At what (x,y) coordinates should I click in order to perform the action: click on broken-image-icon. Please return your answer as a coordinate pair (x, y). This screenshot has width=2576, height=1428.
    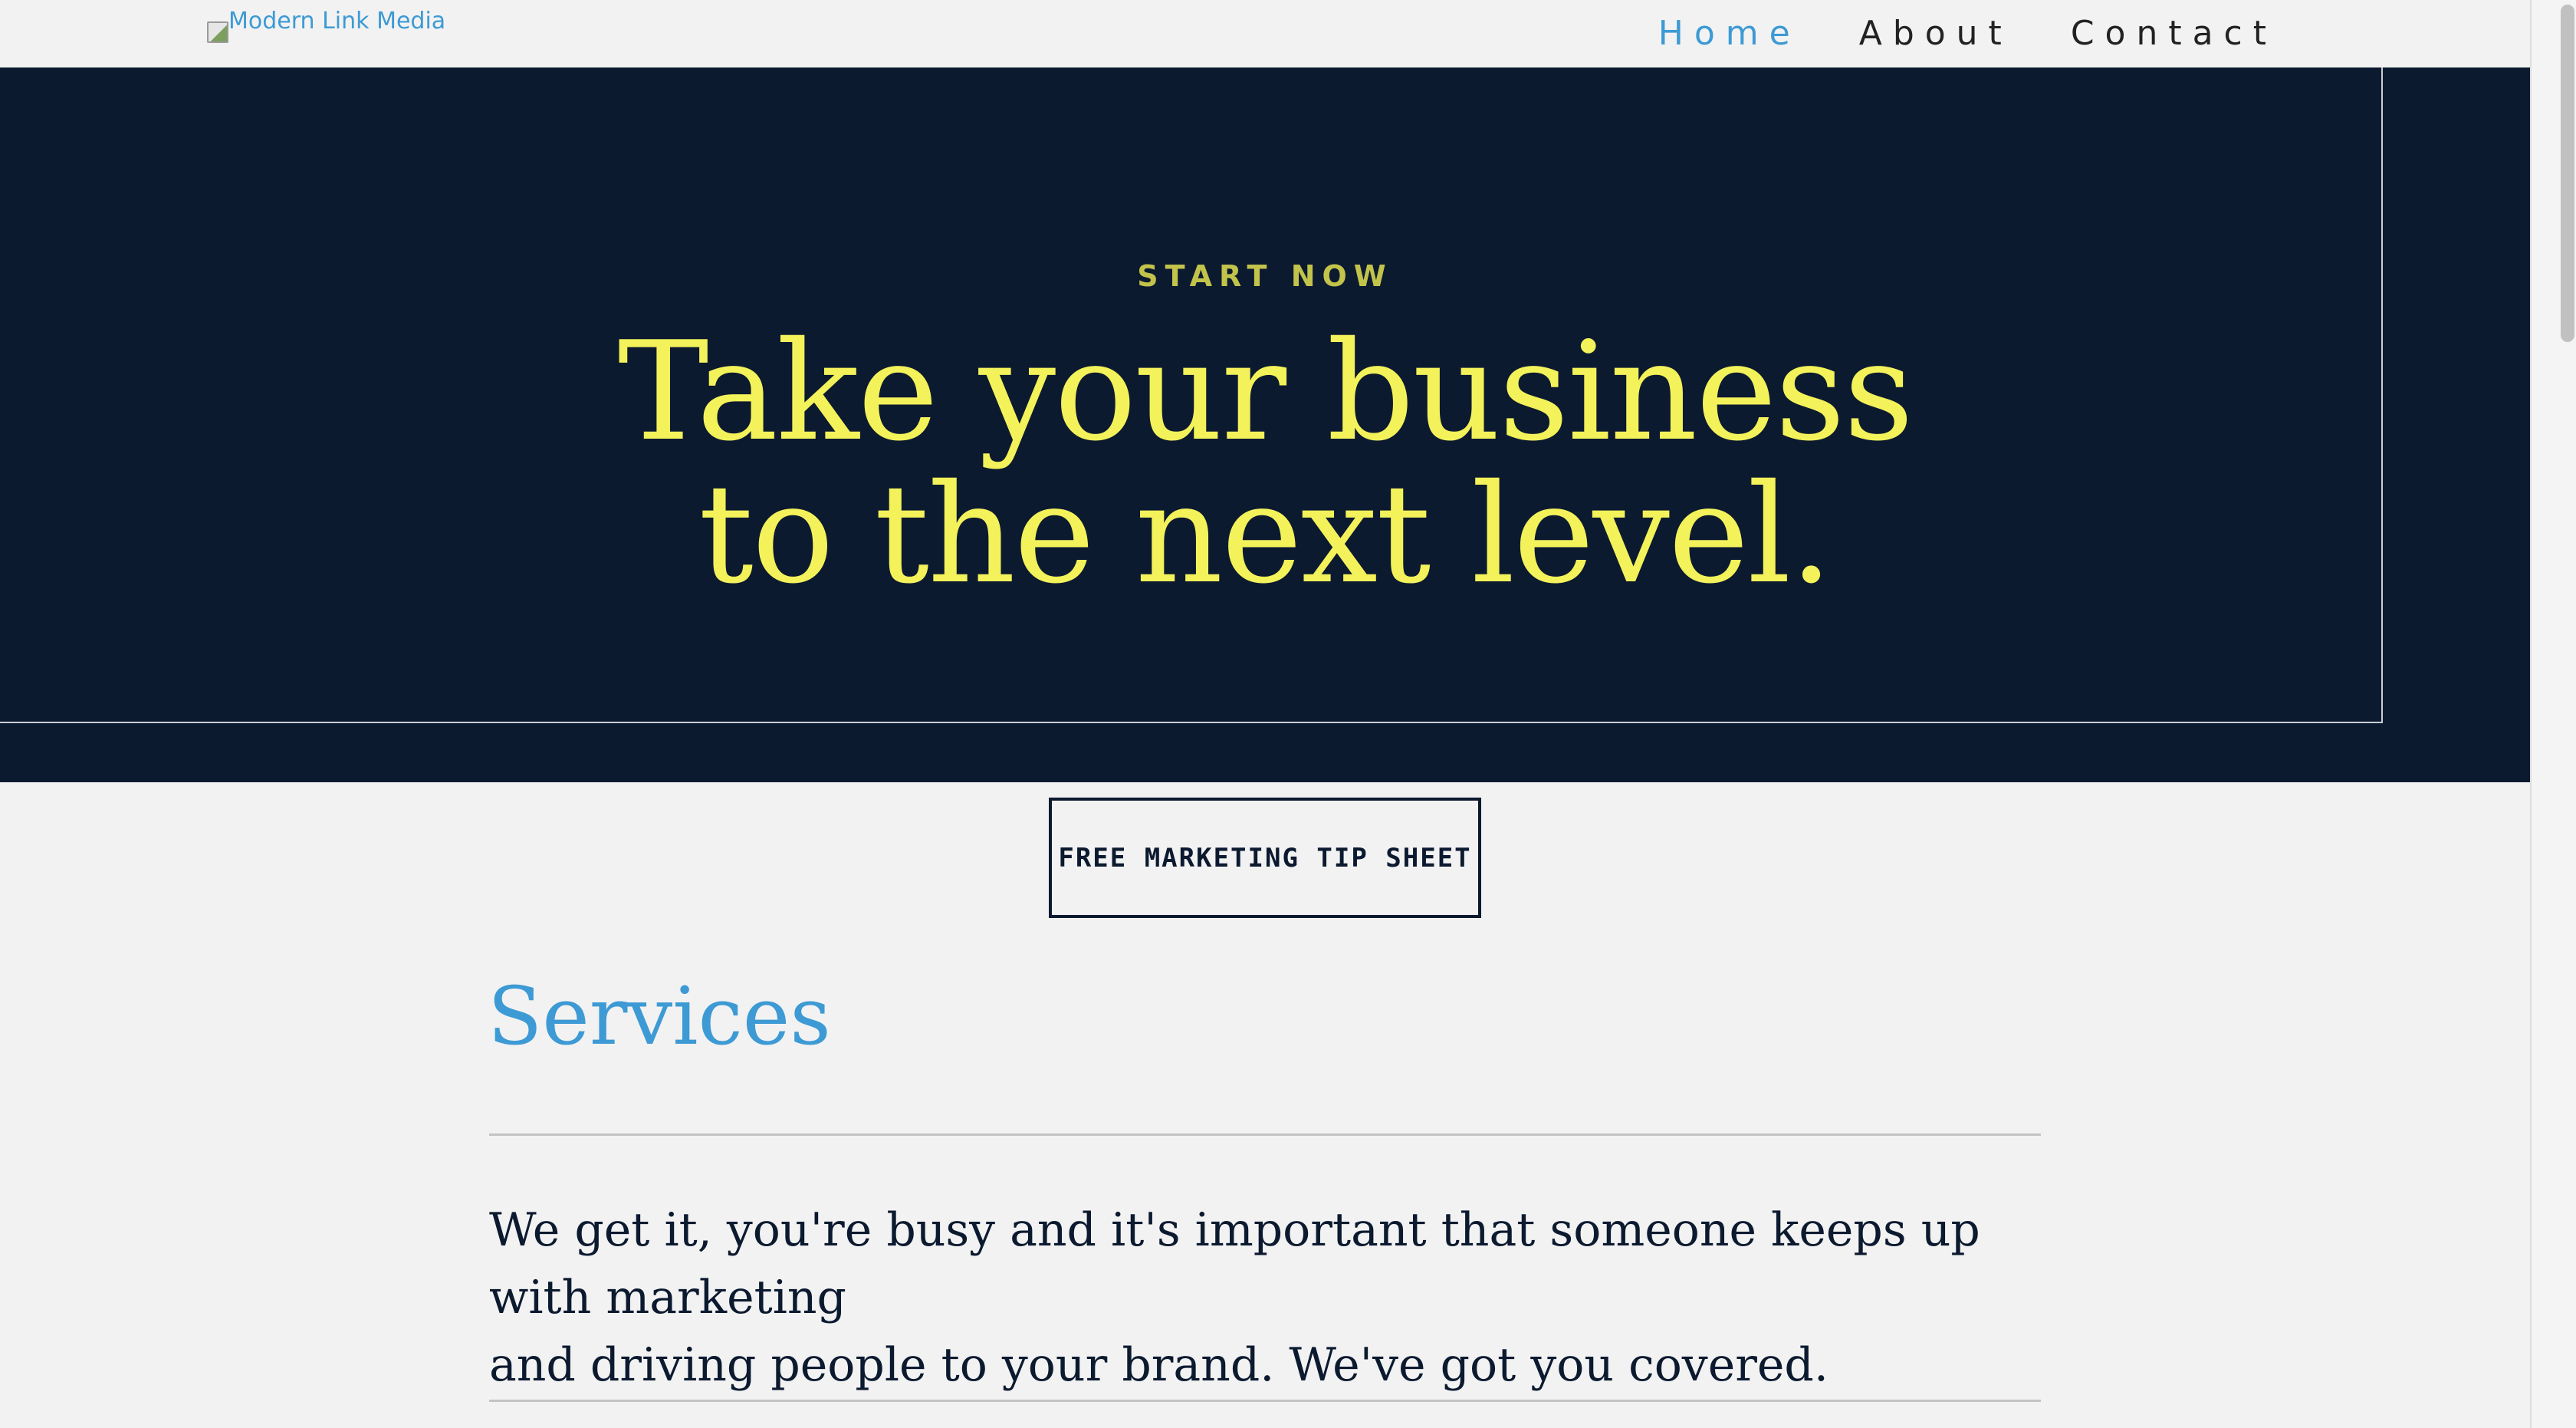
    Looking at the image, I should click on (216, 31).